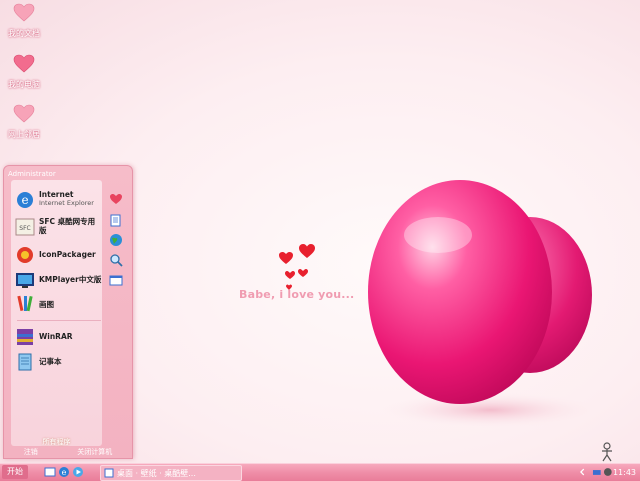 This screenshot has width=640, height=481. I want to click on start-item-label: KMPlayer中文版, so click(70, 279).